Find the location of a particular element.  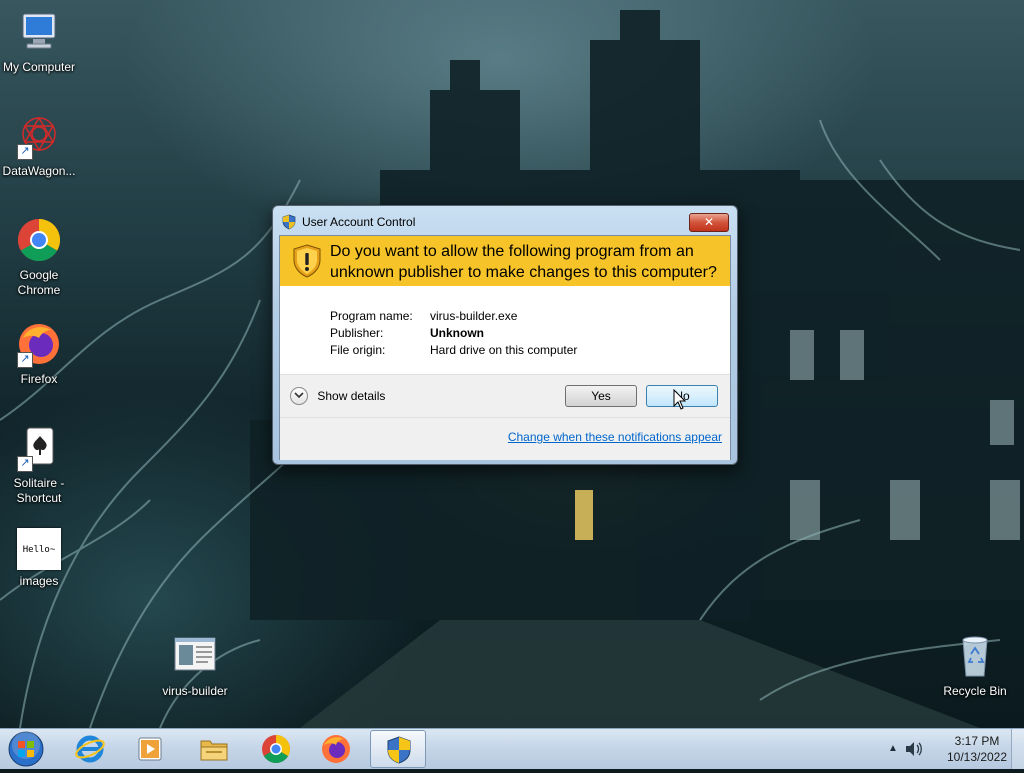

image-preview-text: Hello~ is located at coordinates (39, 550).